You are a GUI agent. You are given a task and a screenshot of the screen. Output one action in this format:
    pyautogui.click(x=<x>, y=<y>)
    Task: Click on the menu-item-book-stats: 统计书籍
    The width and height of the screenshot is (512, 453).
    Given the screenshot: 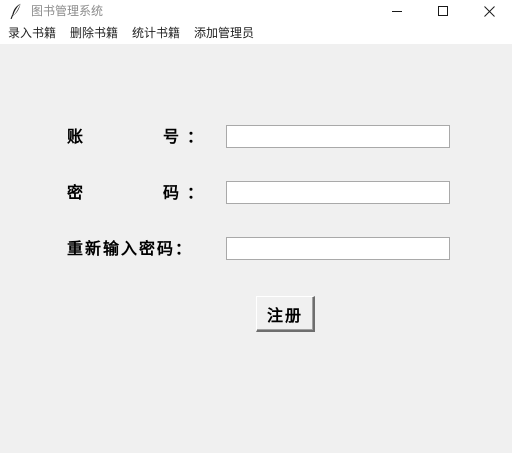 What is the action you would take?
    pyautogui.click(x=156, y=33)
    